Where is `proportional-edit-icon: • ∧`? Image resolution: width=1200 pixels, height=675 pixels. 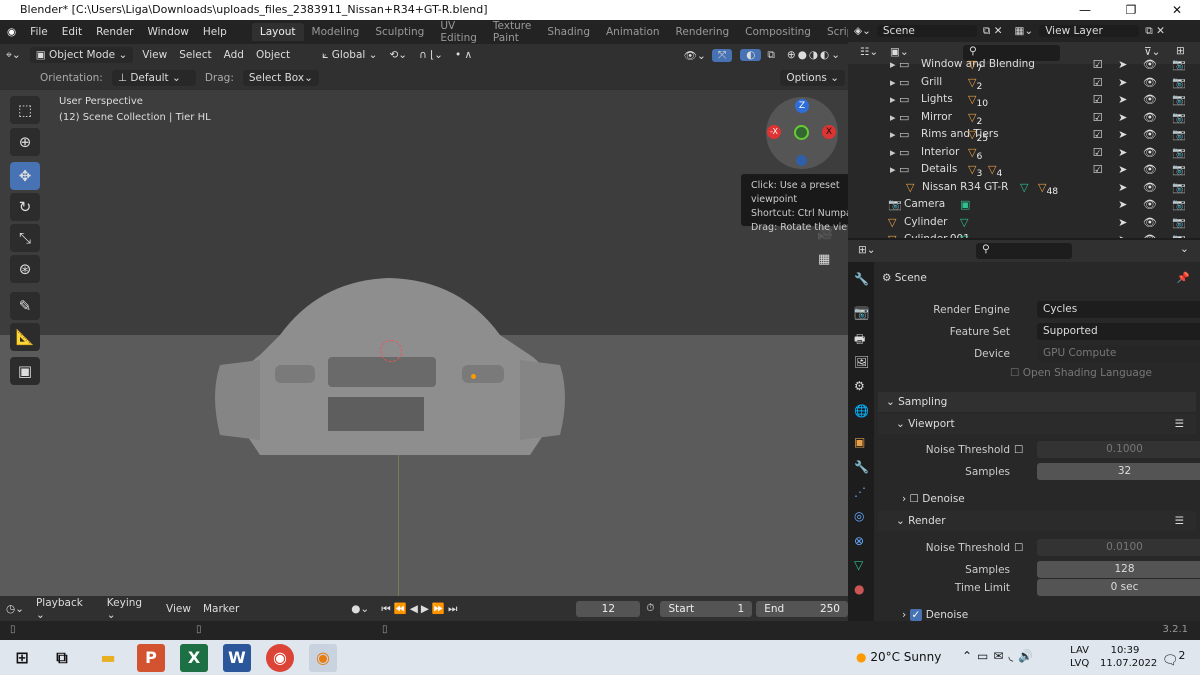
proportional-edit-icon: • ∧ is located at coordinates (463, 55).